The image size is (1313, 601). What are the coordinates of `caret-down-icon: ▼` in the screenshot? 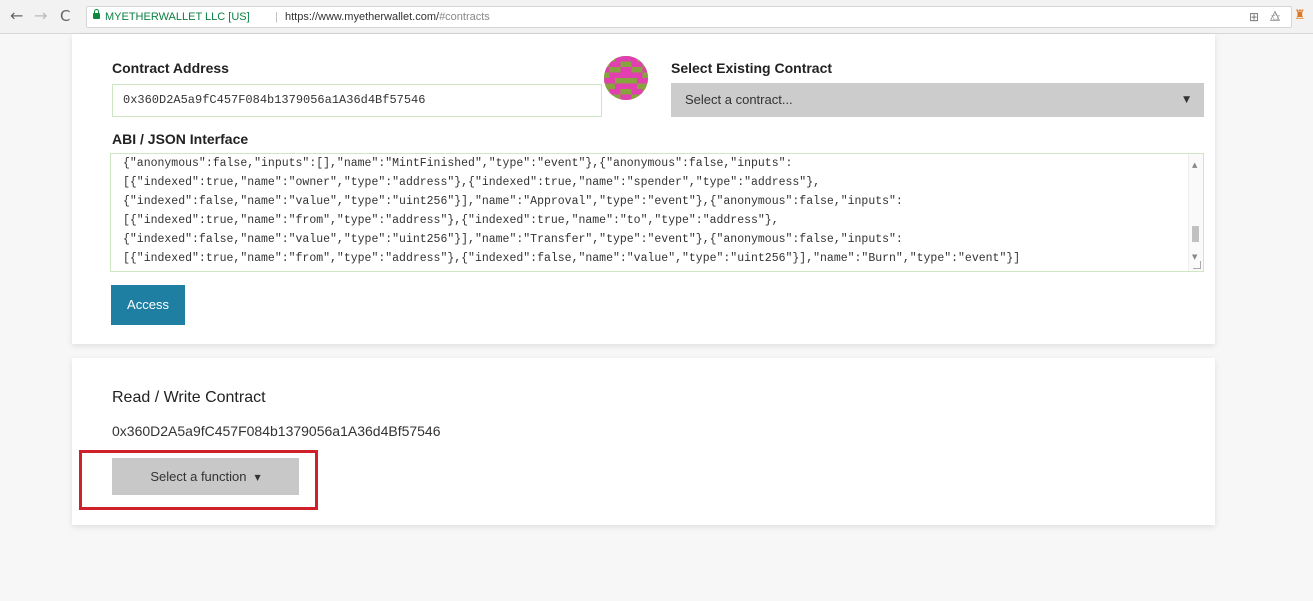 It's located at (1186, 100).